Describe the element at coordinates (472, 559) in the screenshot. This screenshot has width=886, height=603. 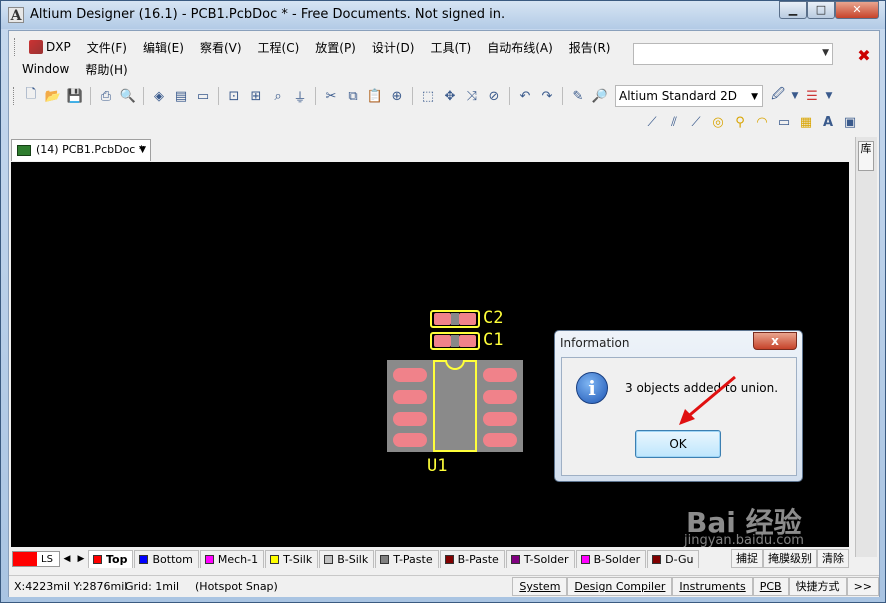
I see `layer-tab-b-paste: B-Paste` at that location.